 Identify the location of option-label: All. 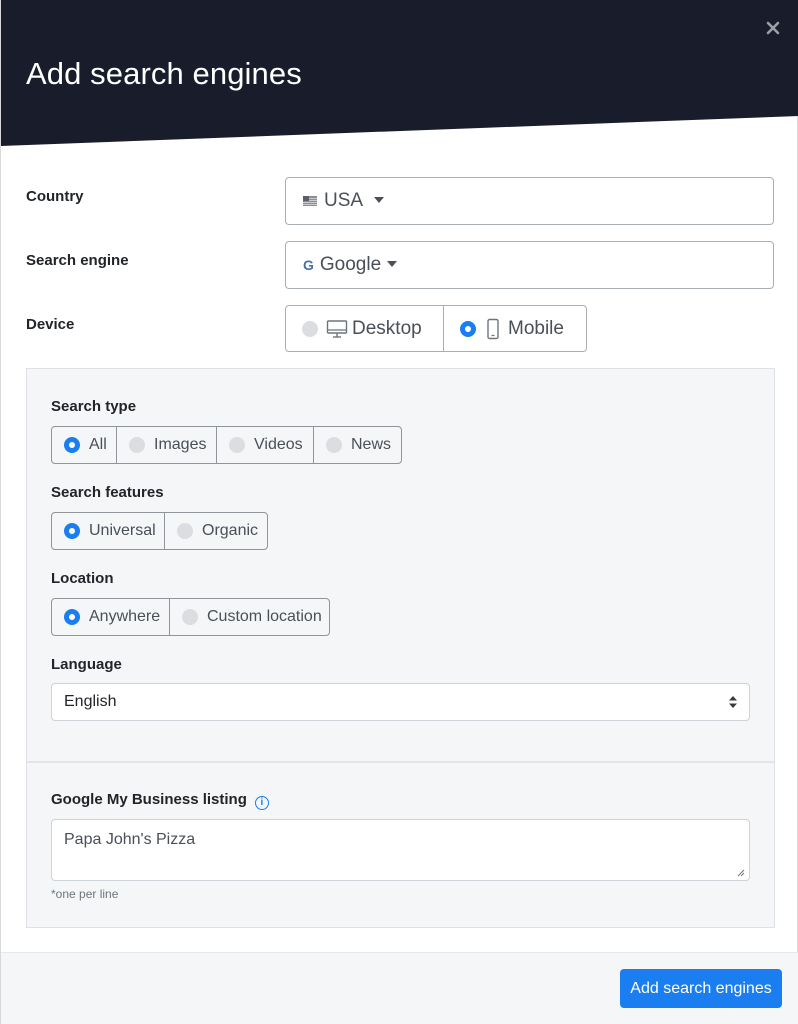
(98, 444).